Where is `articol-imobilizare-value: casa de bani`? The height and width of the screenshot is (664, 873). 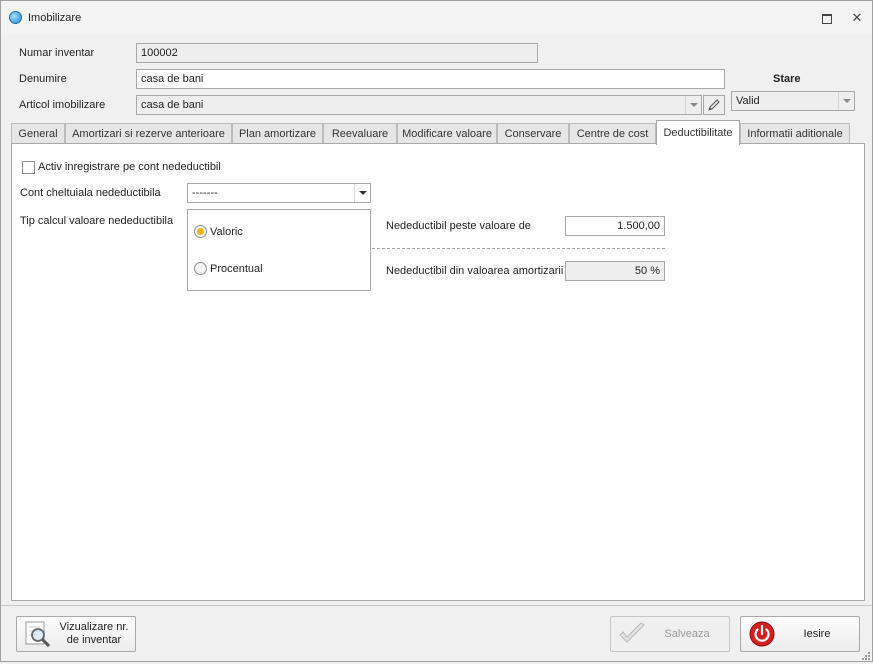 articol-imobilizare-value: casa de bani is located at coordinates (172, 105).